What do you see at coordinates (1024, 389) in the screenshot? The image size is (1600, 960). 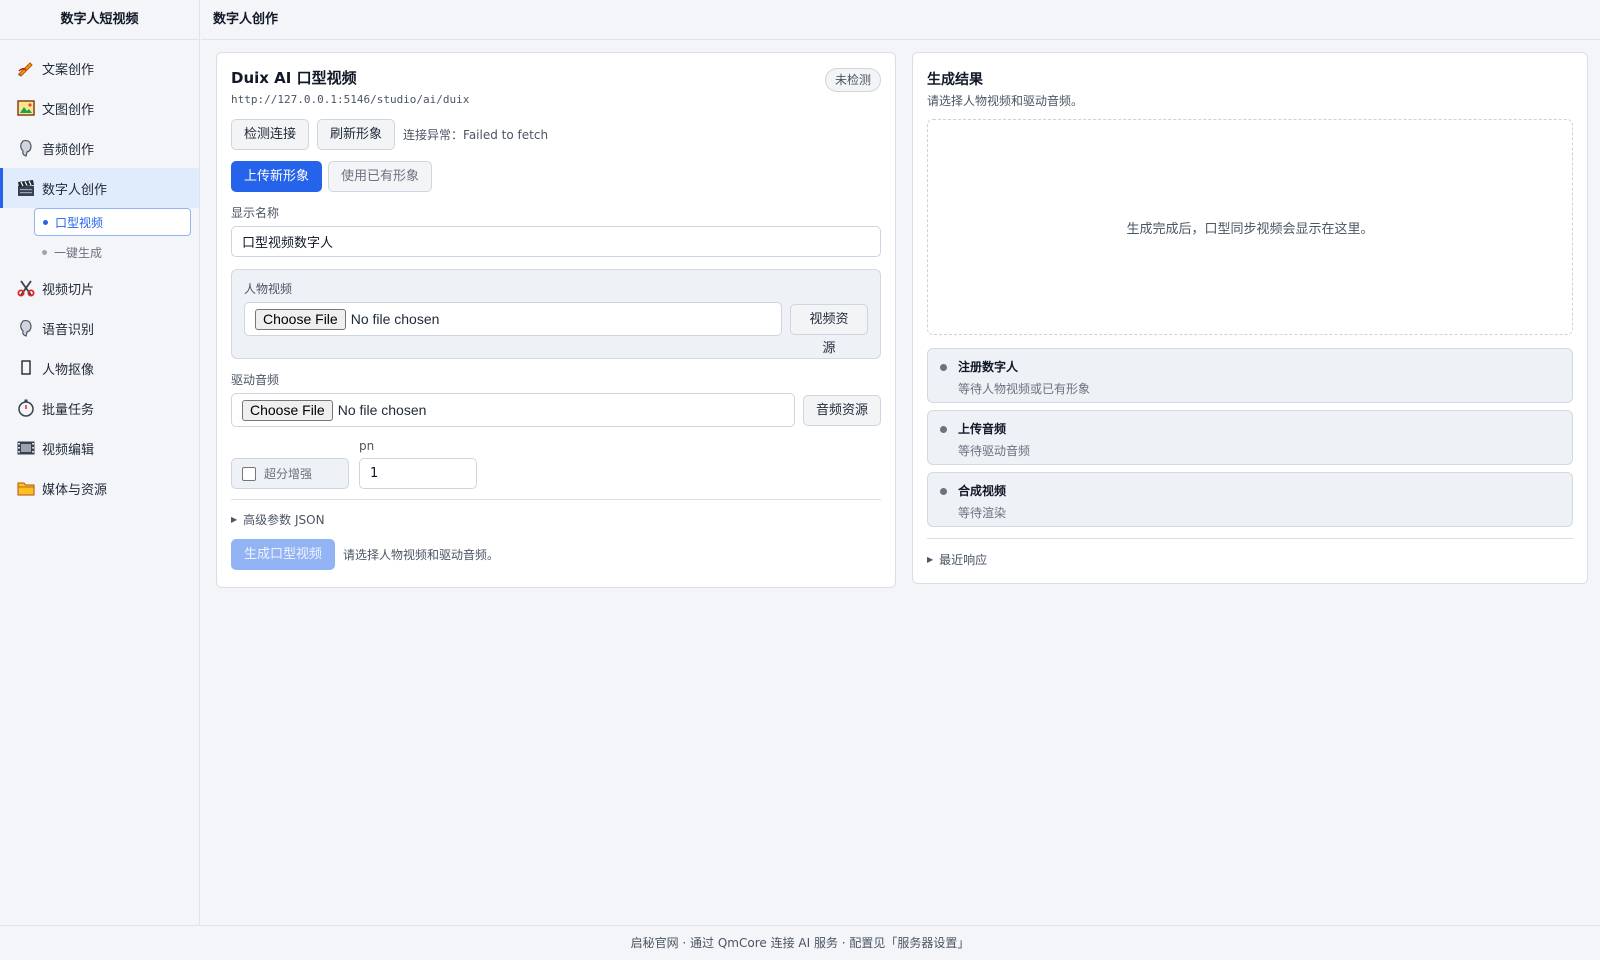 I see `step-desc: 等待人物视频或已有形象` at bounding box center [1024, 389].